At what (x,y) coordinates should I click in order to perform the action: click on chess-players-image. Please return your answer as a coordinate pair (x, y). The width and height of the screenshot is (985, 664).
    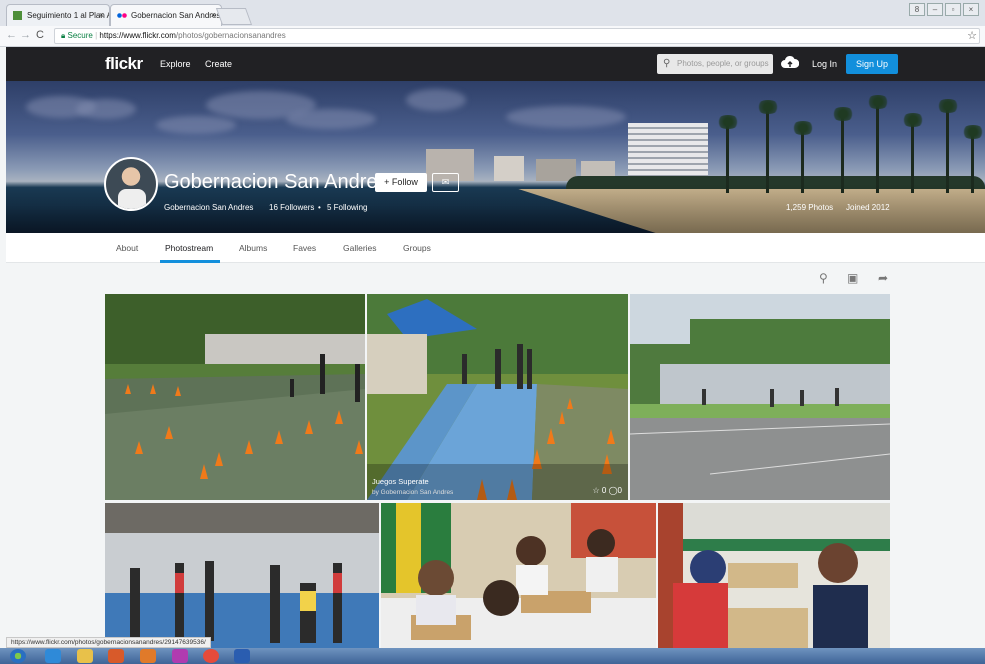
    Looking at the image, I should click on (518, 575).